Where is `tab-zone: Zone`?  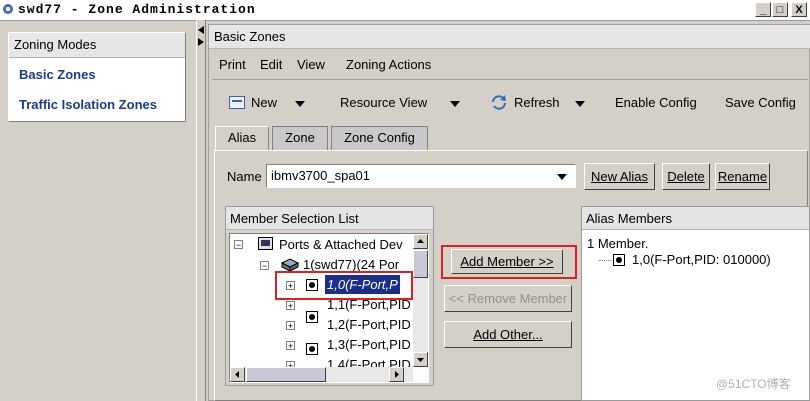 tab-zone: Zone is located at coordinates (300, 138).